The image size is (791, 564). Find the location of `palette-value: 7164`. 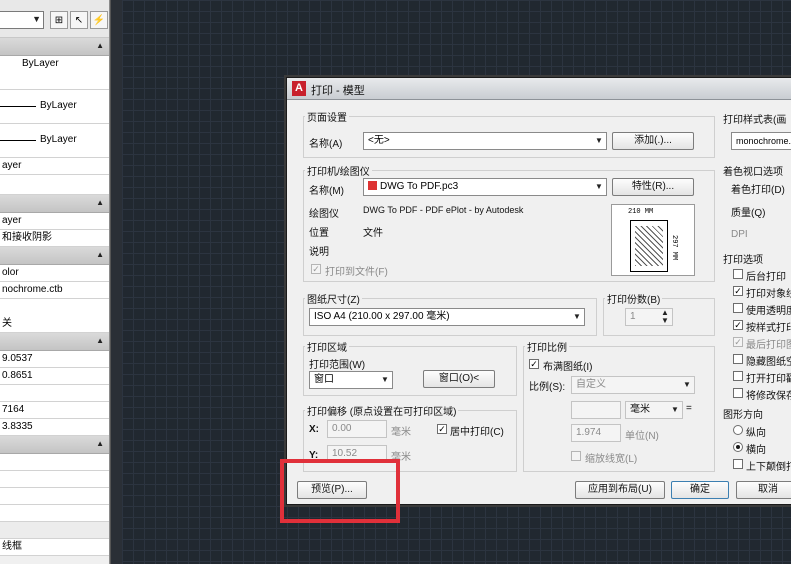

palette-value: 7164 is located at coordinates (13, 409).